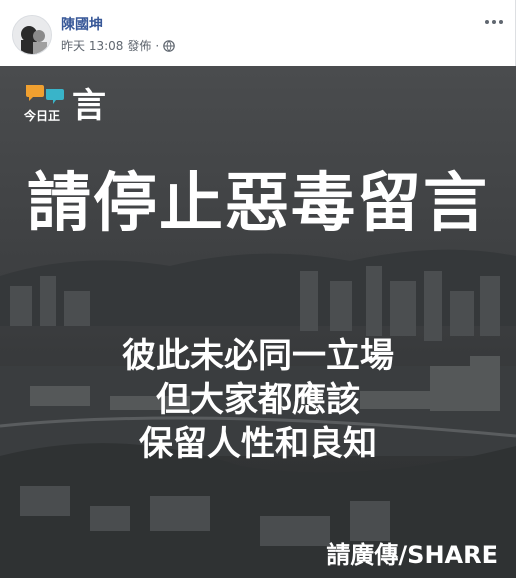  What do you see at coordinates (258, 204) in the screenshot?
I see `image-headline: 請停止惡毒留言` at bounding box center [258, 204].